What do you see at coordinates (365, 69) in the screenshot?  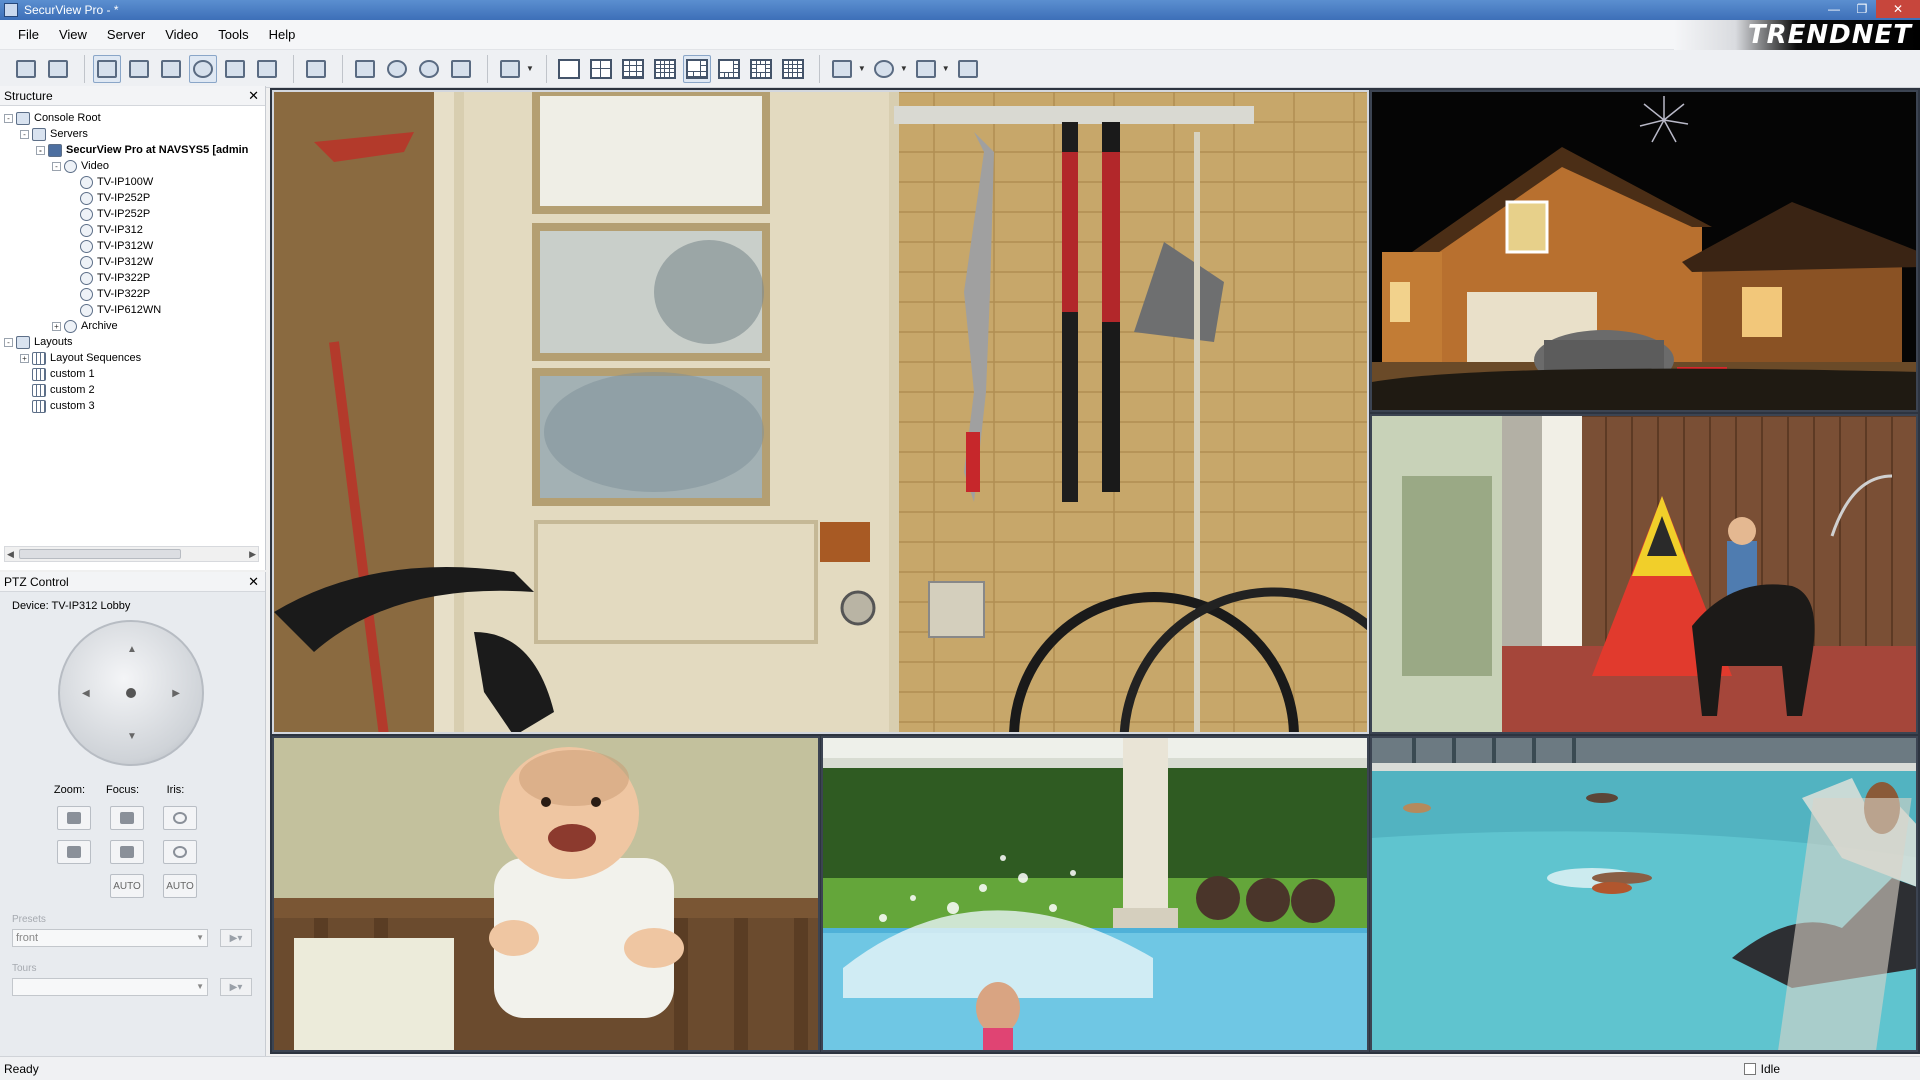 I see `playback-button` at bounding box center [365, 69].